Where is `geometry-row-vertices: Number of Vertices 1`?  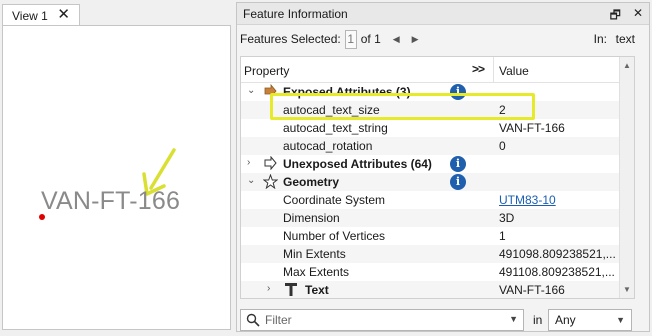 geometry-row-vertices: Number of Vertices 1 is located at coordinates (437, 236).